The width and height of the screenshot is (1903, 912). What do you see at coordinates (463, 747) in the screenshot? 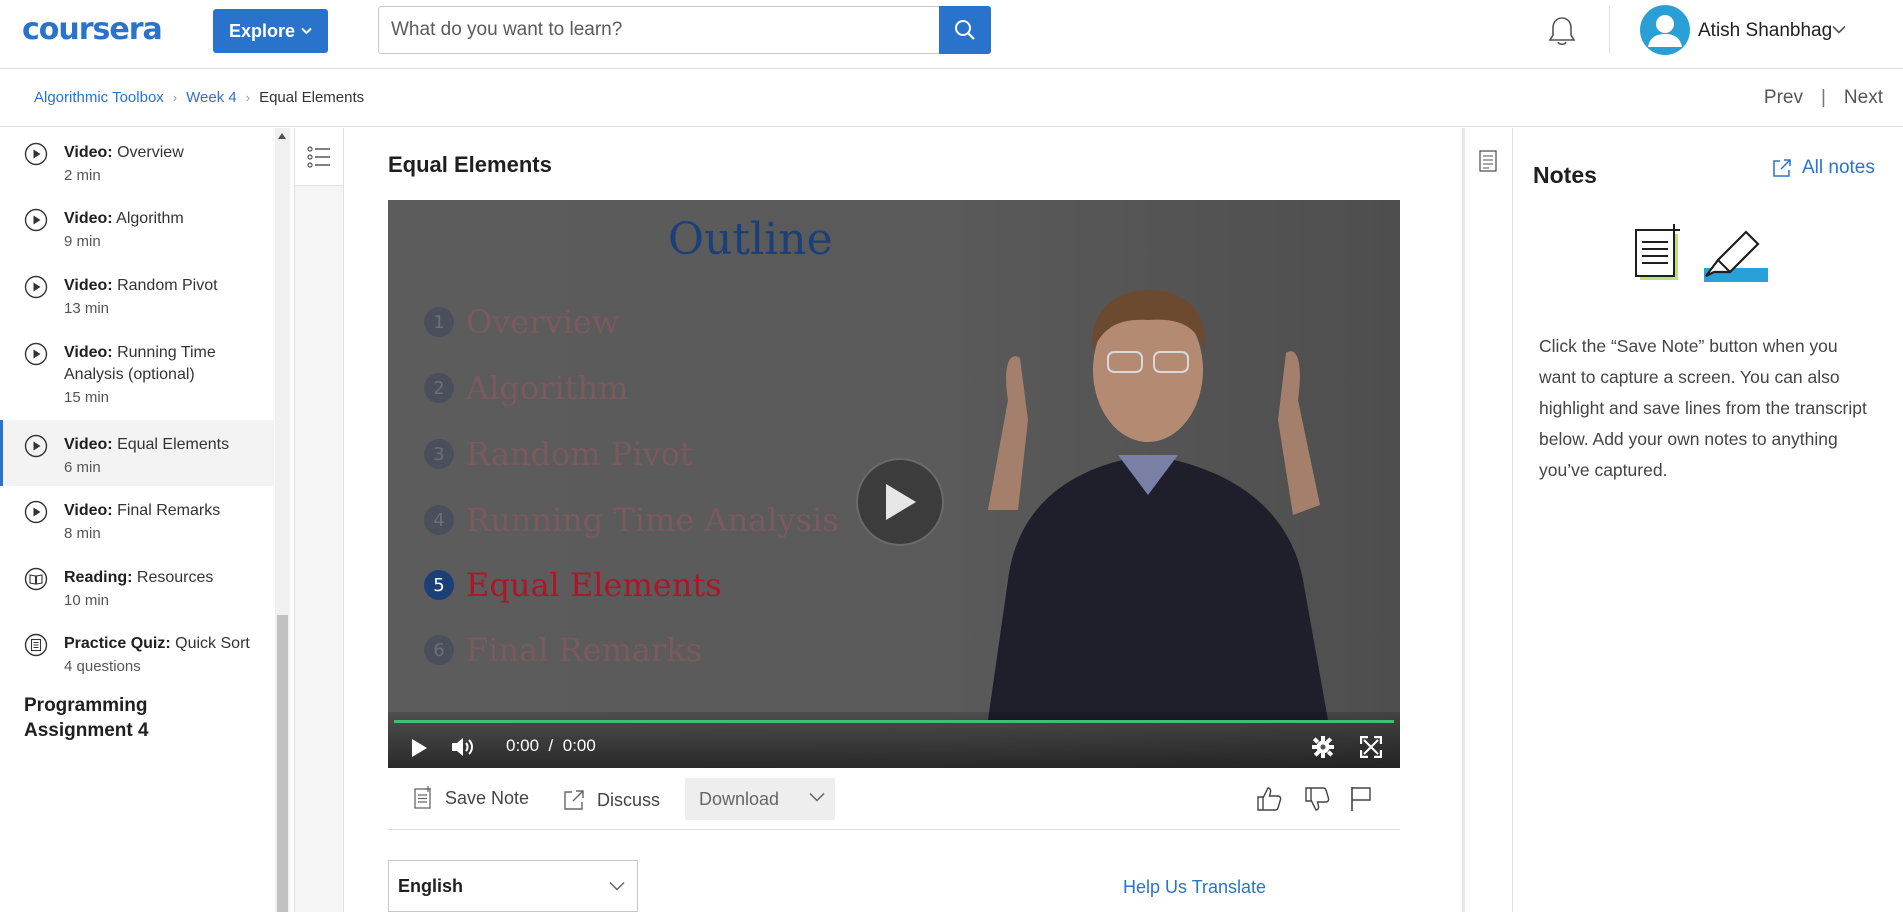
I see `volume-icon` at bounding box center [463, 747].